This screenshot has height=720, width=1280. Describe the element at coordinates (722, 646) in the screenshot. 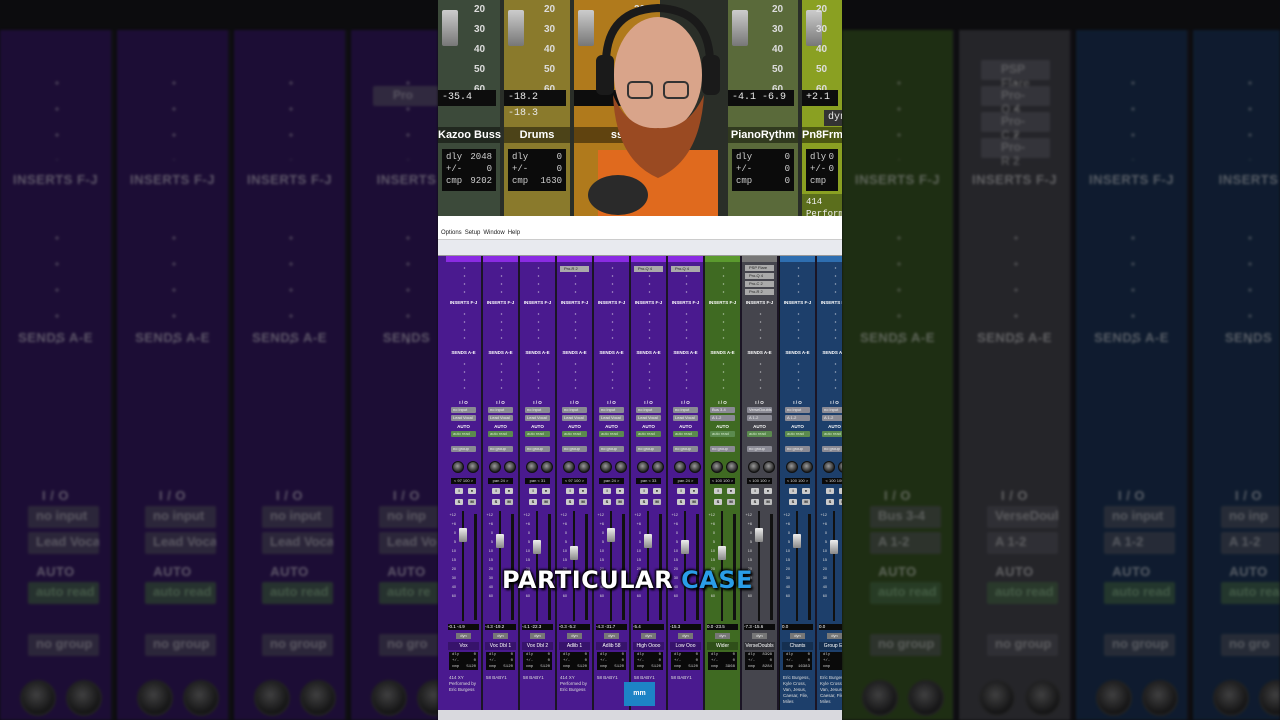

I see `track-name: Wider` at that location.